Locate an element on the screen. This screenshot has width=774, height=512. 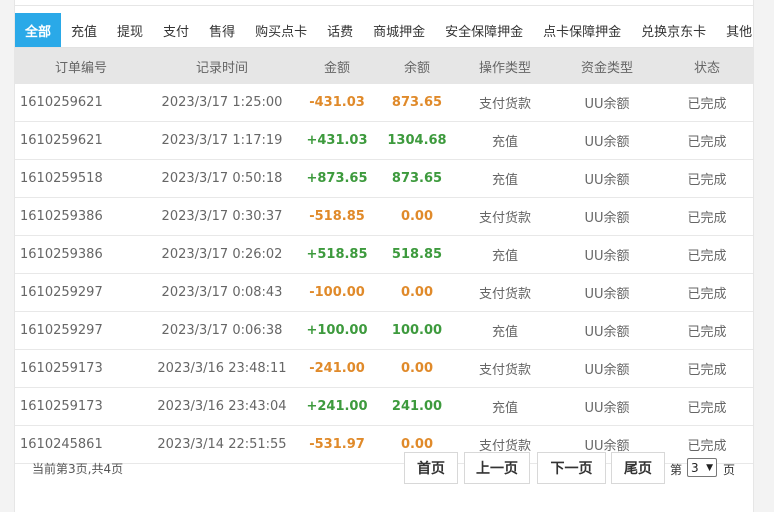
tab-other: 其他 is located at coordinates (739, 30).